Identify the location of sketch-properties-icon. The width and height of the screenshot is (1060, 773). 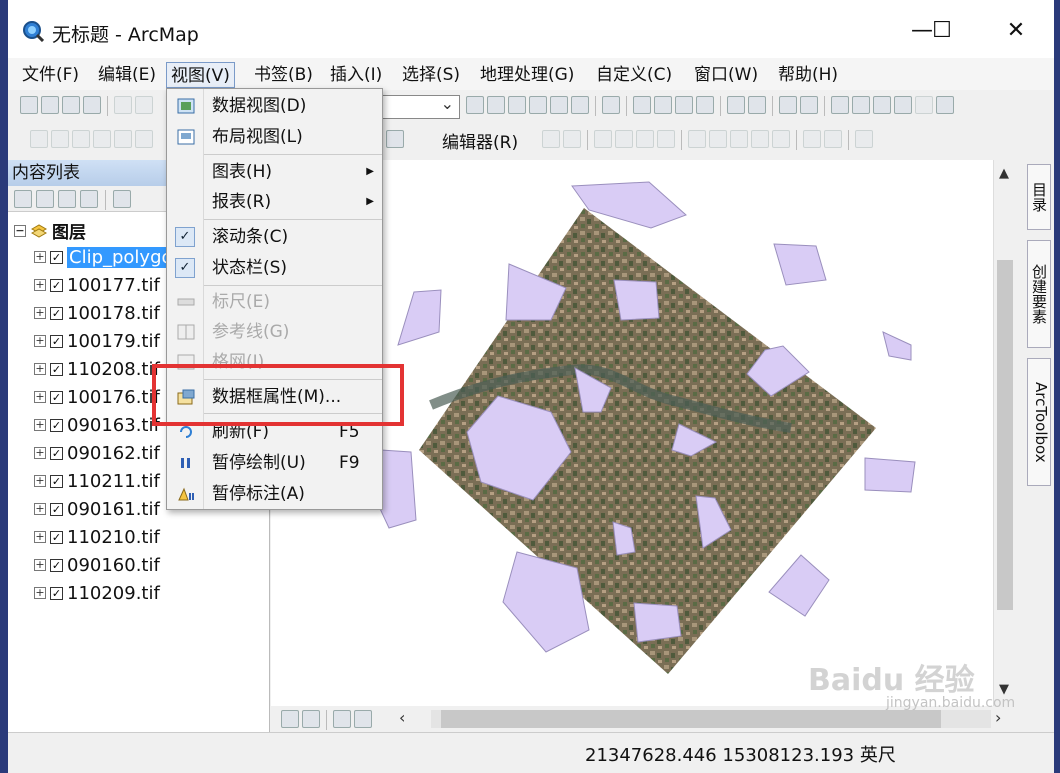
(833, 139).